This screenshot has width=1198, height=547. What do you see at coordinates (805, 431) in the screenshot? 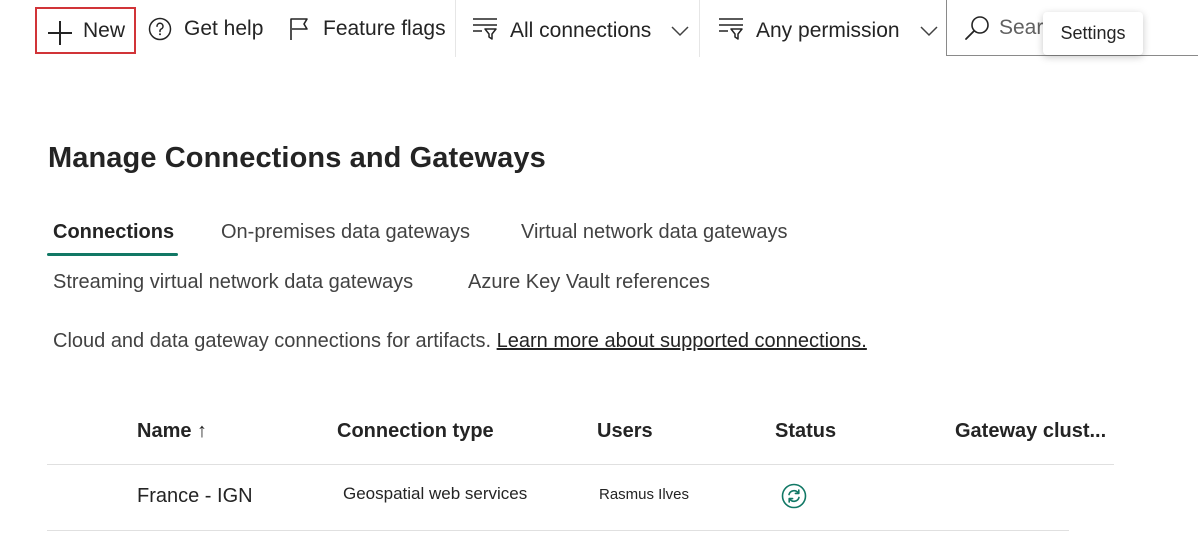
I see `column-header-status: Status` at bounding box center [805, 431].